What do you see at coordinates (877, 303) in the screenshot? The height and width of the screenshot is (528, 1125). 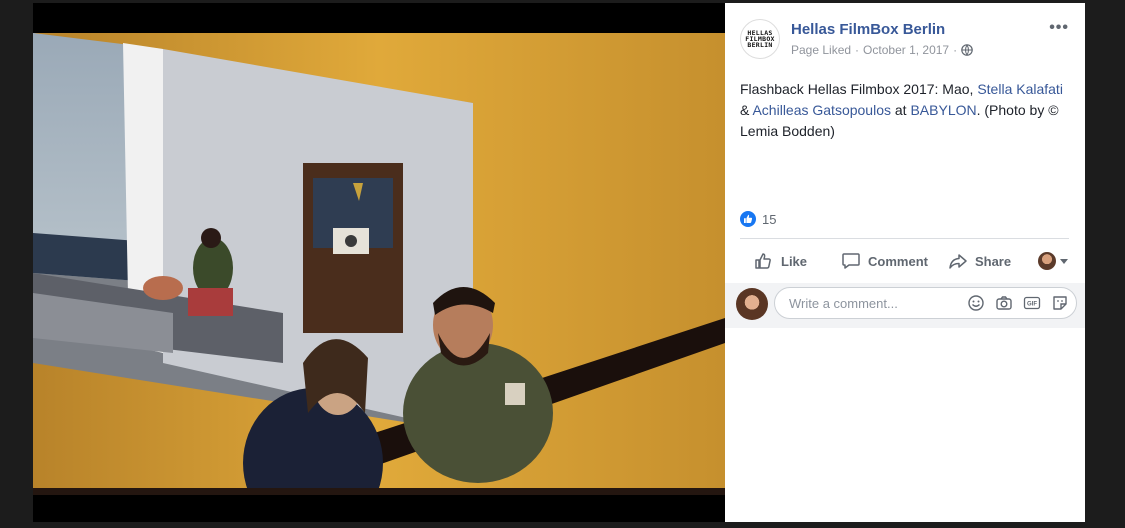 I see `comment-input` at bounding box center [877, 303].